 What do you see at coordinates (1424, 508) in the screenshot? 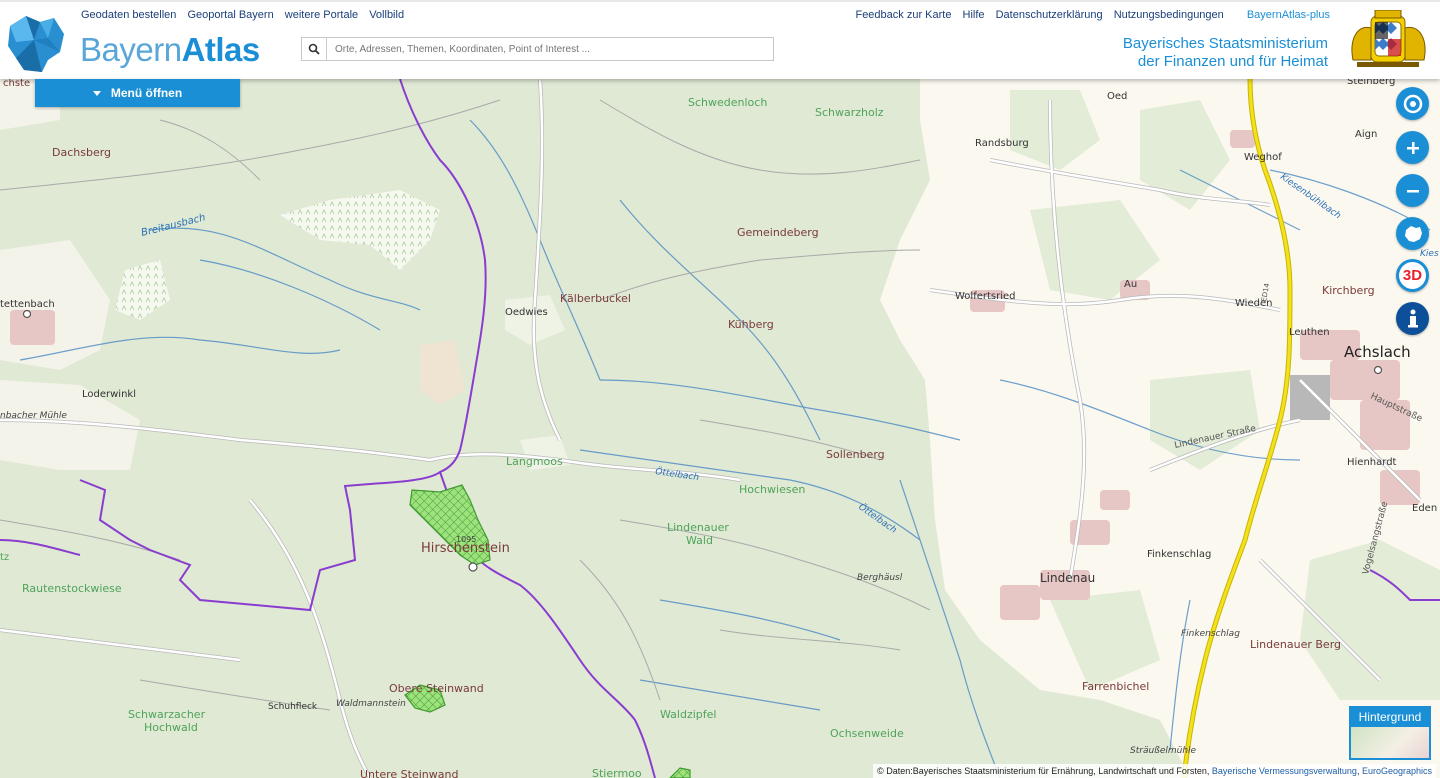
I see `label-eden: Eden` at bounding box center [1424, 508].